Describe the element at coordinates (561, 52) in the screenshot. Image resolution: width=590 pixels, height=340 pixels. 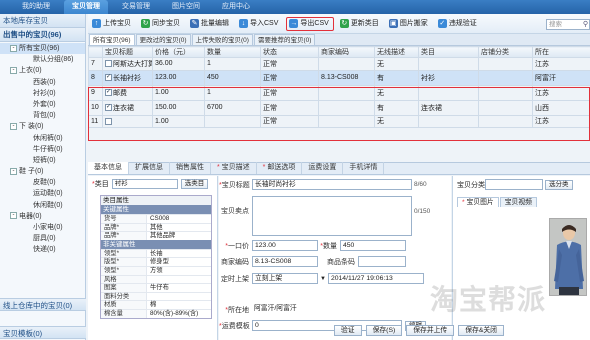
I see `column-header: 所在` at that location.